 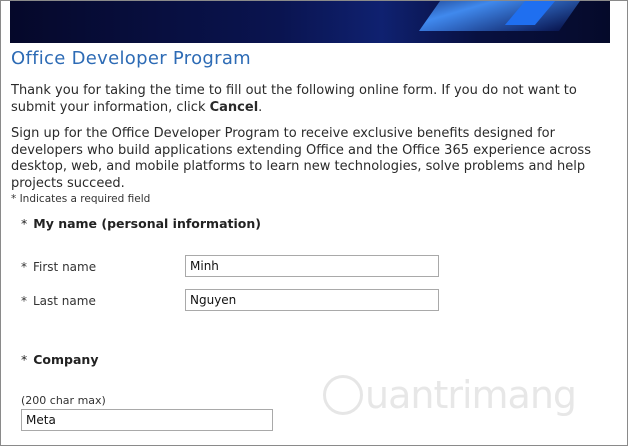 What do you see at coordinates (63, 400) in the screenshot?
I see `company-char-limit-hint: (200 char max)` at bounding box center [63, 400].